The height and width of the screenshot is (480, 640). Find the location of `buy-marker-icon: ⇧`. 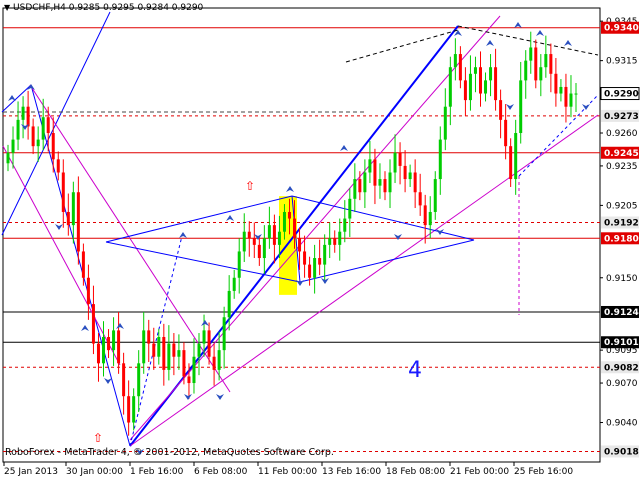

buy-marker-icon: ⇧ is located at coordinates (98, 438).